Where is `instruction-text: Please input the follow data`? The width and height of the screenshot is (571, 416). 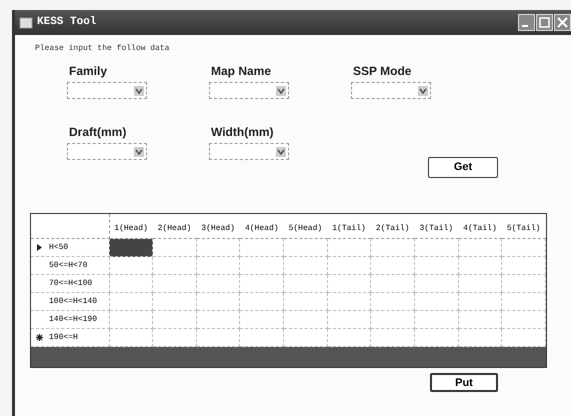 instruction-text: Please input the follow data is located at coordinates (102, 49).